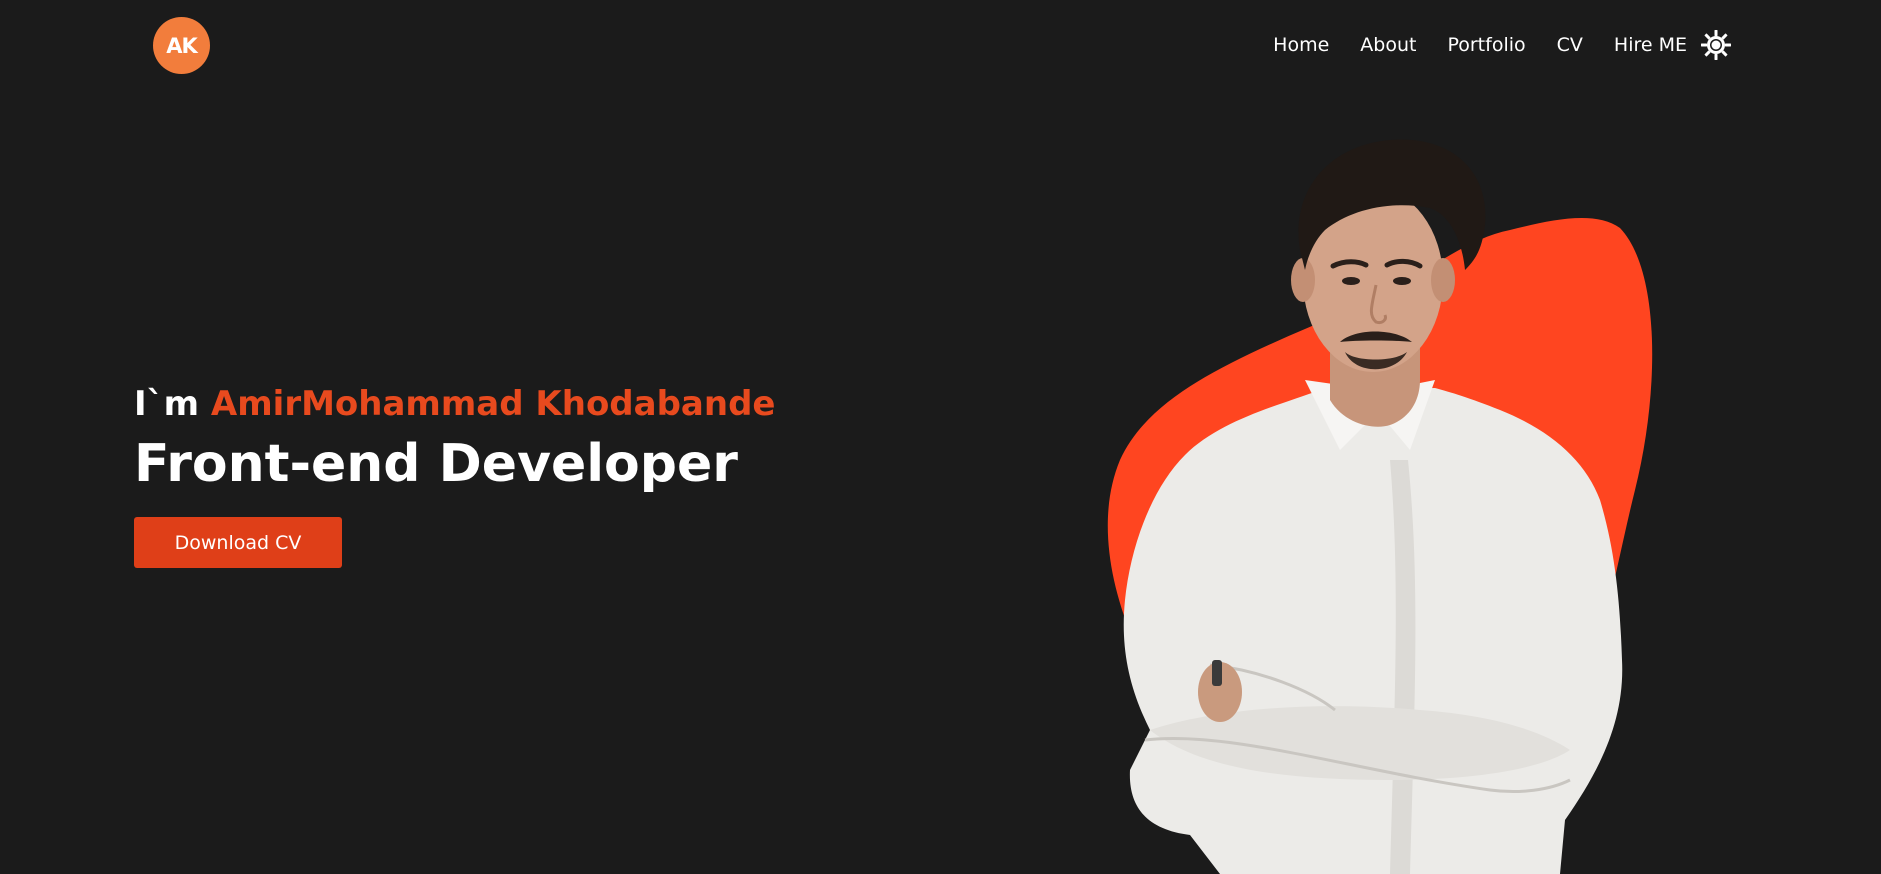 The height and width of the screenshot is (874, 1881). I want to click on logo-text: AK, so click(182, 45).